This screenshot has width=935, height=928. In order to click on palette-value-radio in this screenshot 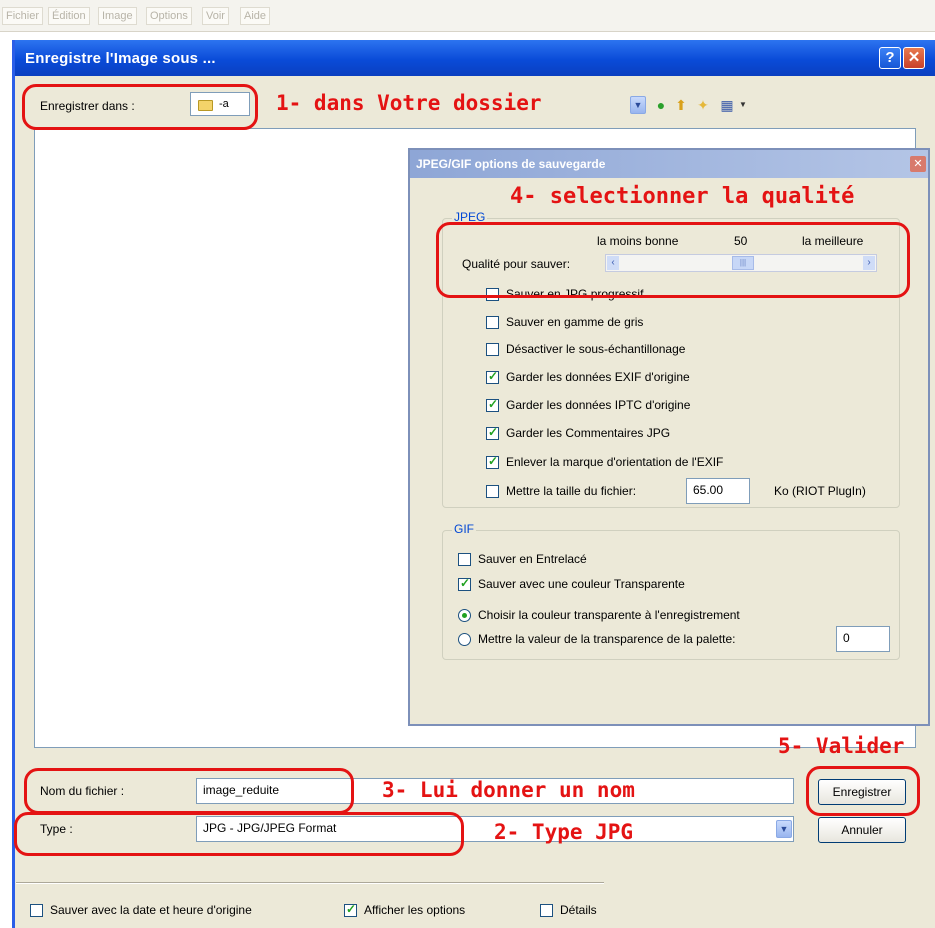, I will do `click(464, 639)`.